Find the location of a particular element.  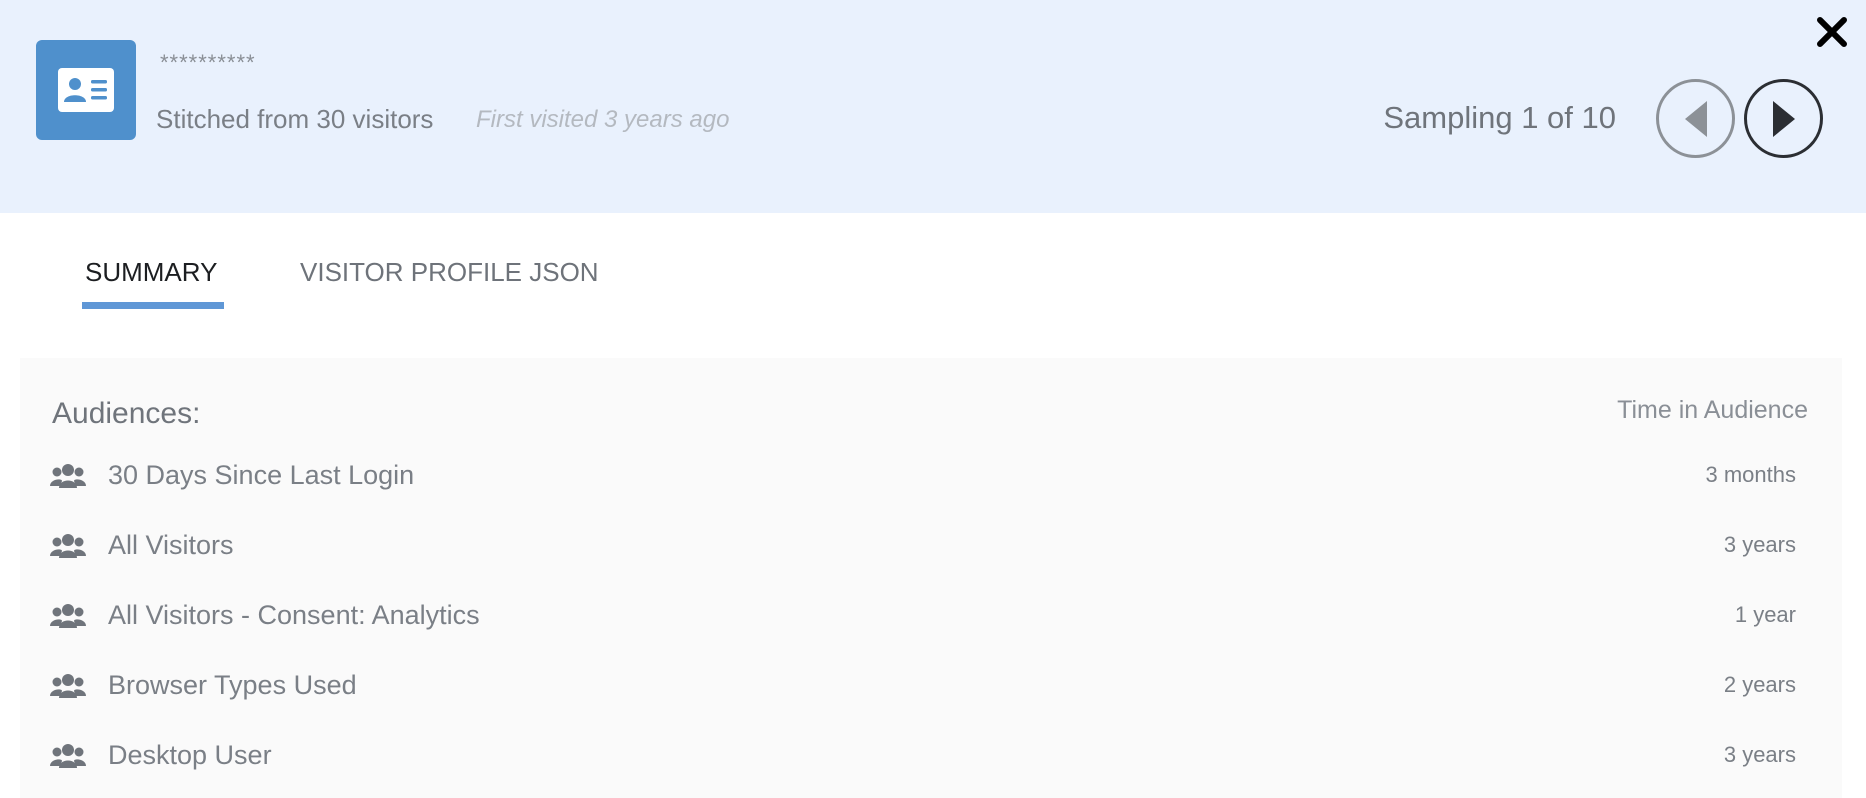

stitched-count: Stitched from 30 visitors is located at coordinates (295, 119).